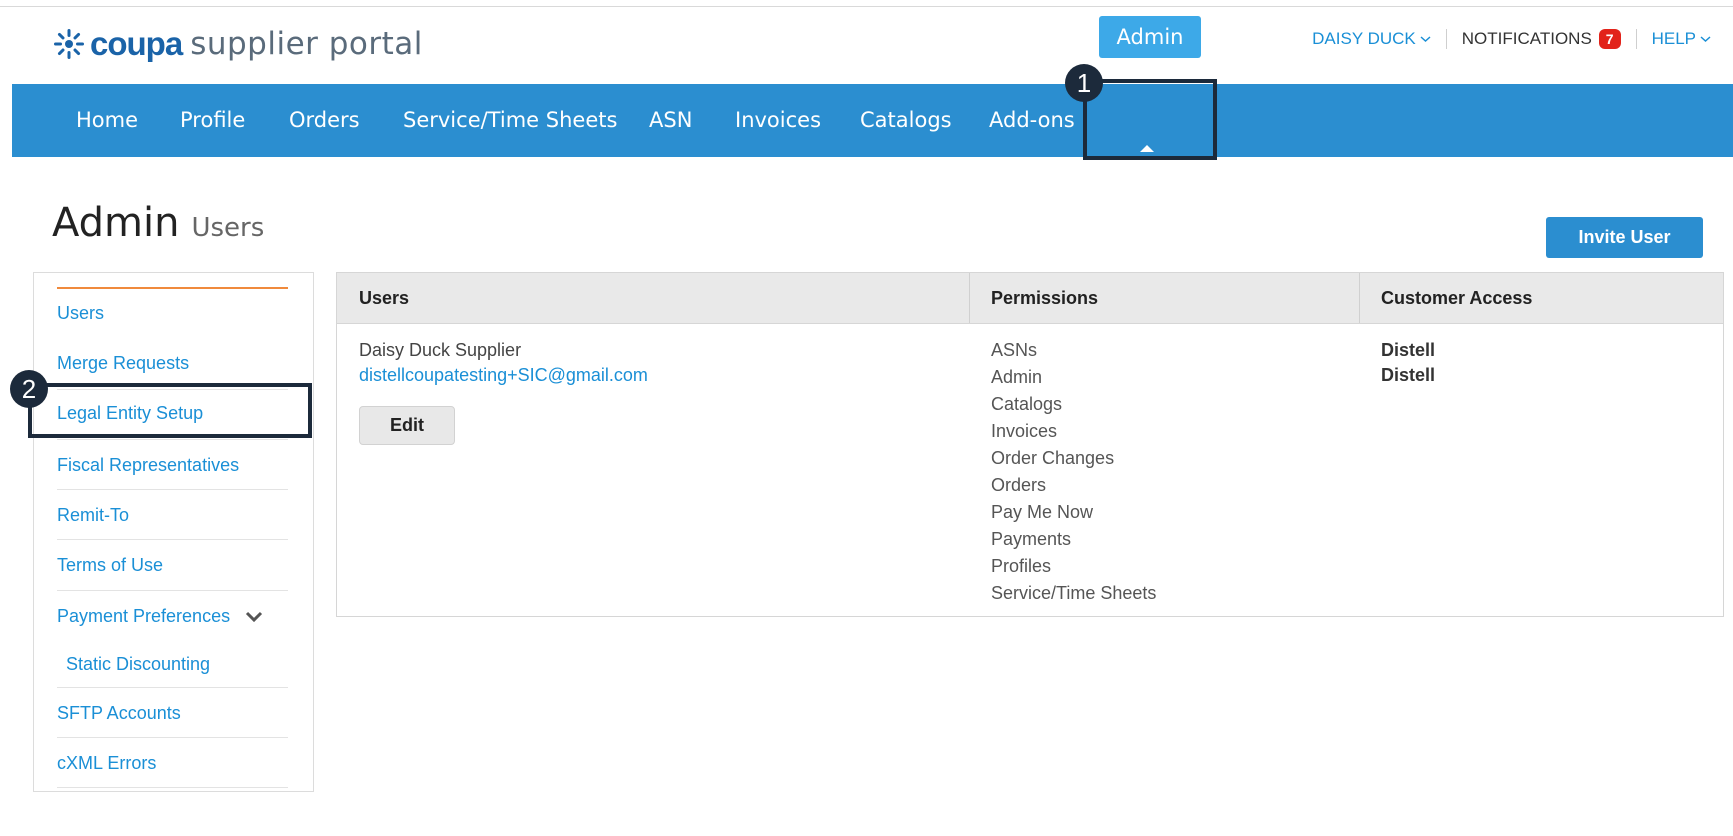 The width and height of the screenshot is (1733, 836). I want to click on sidebar-item-label: Payment Preferences, so click(144, 616).